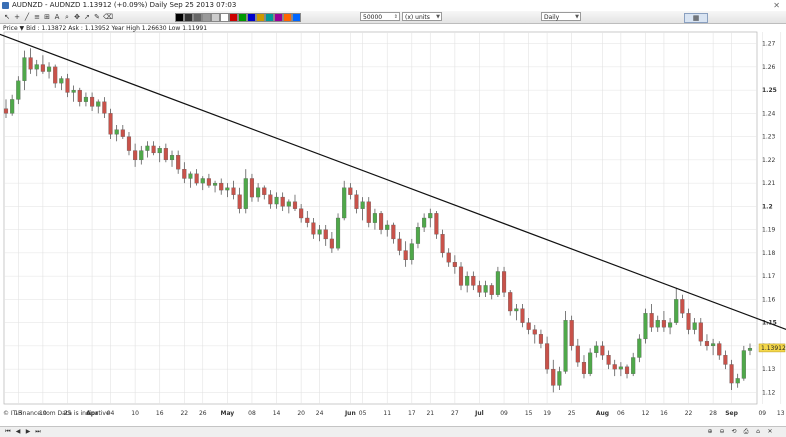  I want to click on print-icon: ⎙, so click(746, 432).